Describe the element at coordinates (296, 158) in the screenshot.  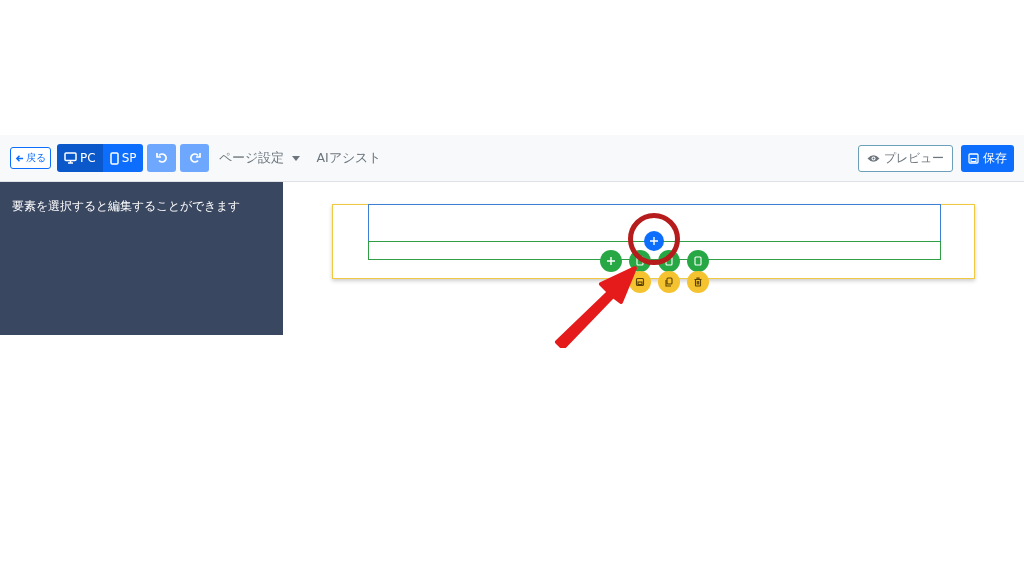
I see `caret-icon` at that location.